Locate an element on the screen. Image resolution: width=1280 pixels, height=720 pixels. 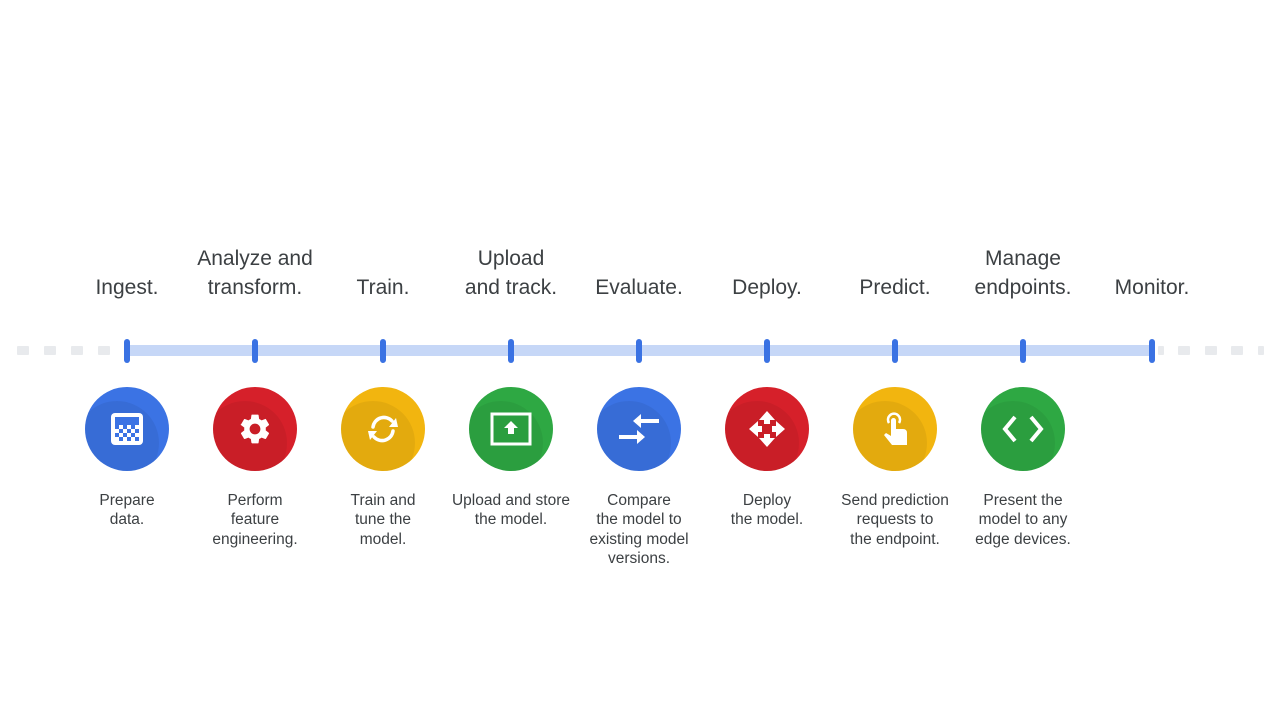
stage-icon-circle-train is located at coordinates (383, 429).